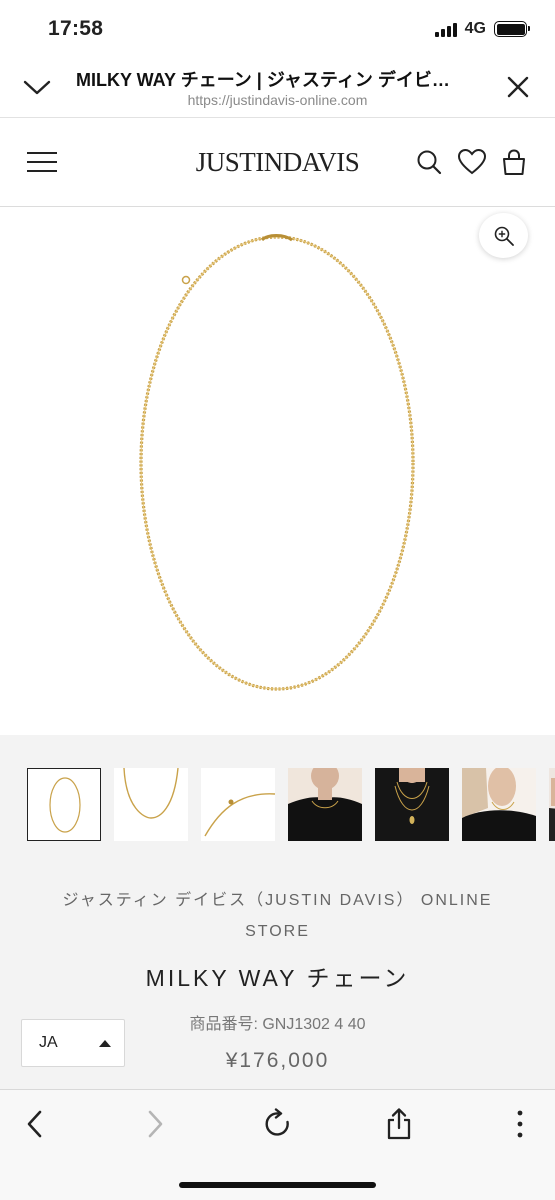  I want to click on thumbnail-model-layered, so click(412, 804).